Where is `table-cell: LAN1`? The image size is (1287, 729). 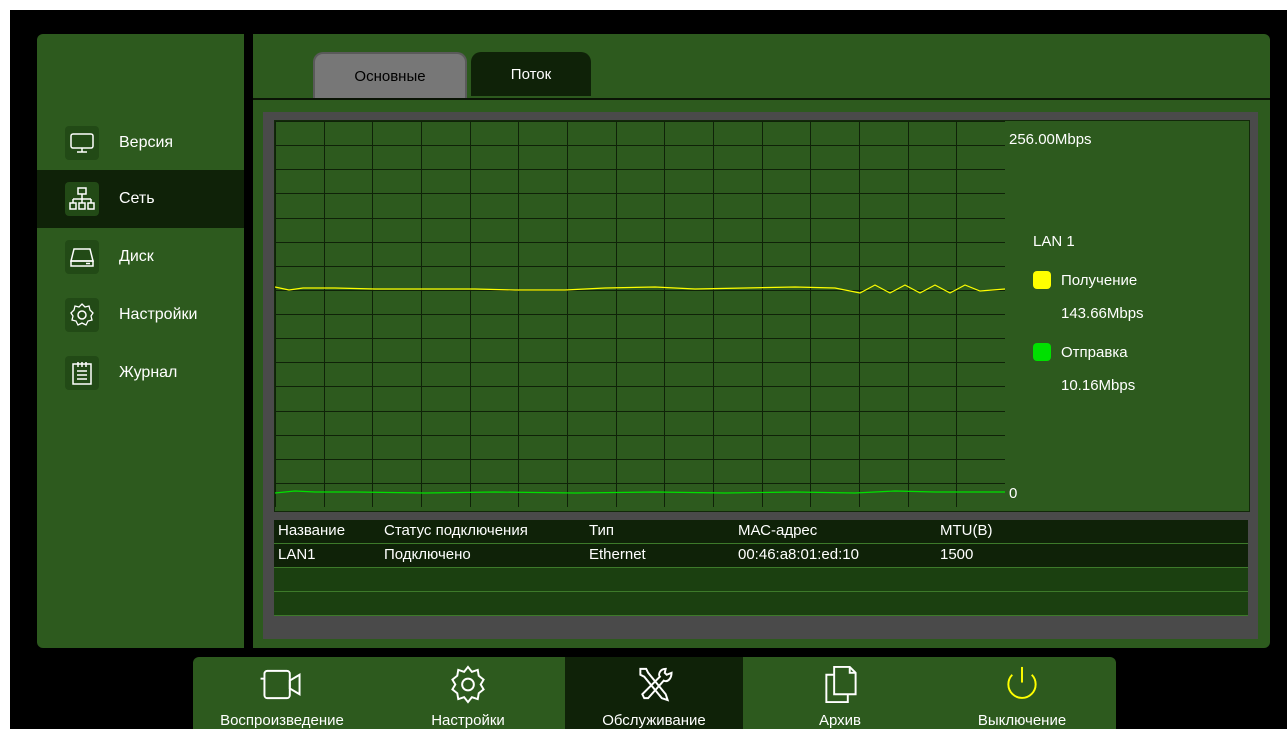
table-cell: LAN1 is located at coordinates (297, 554).